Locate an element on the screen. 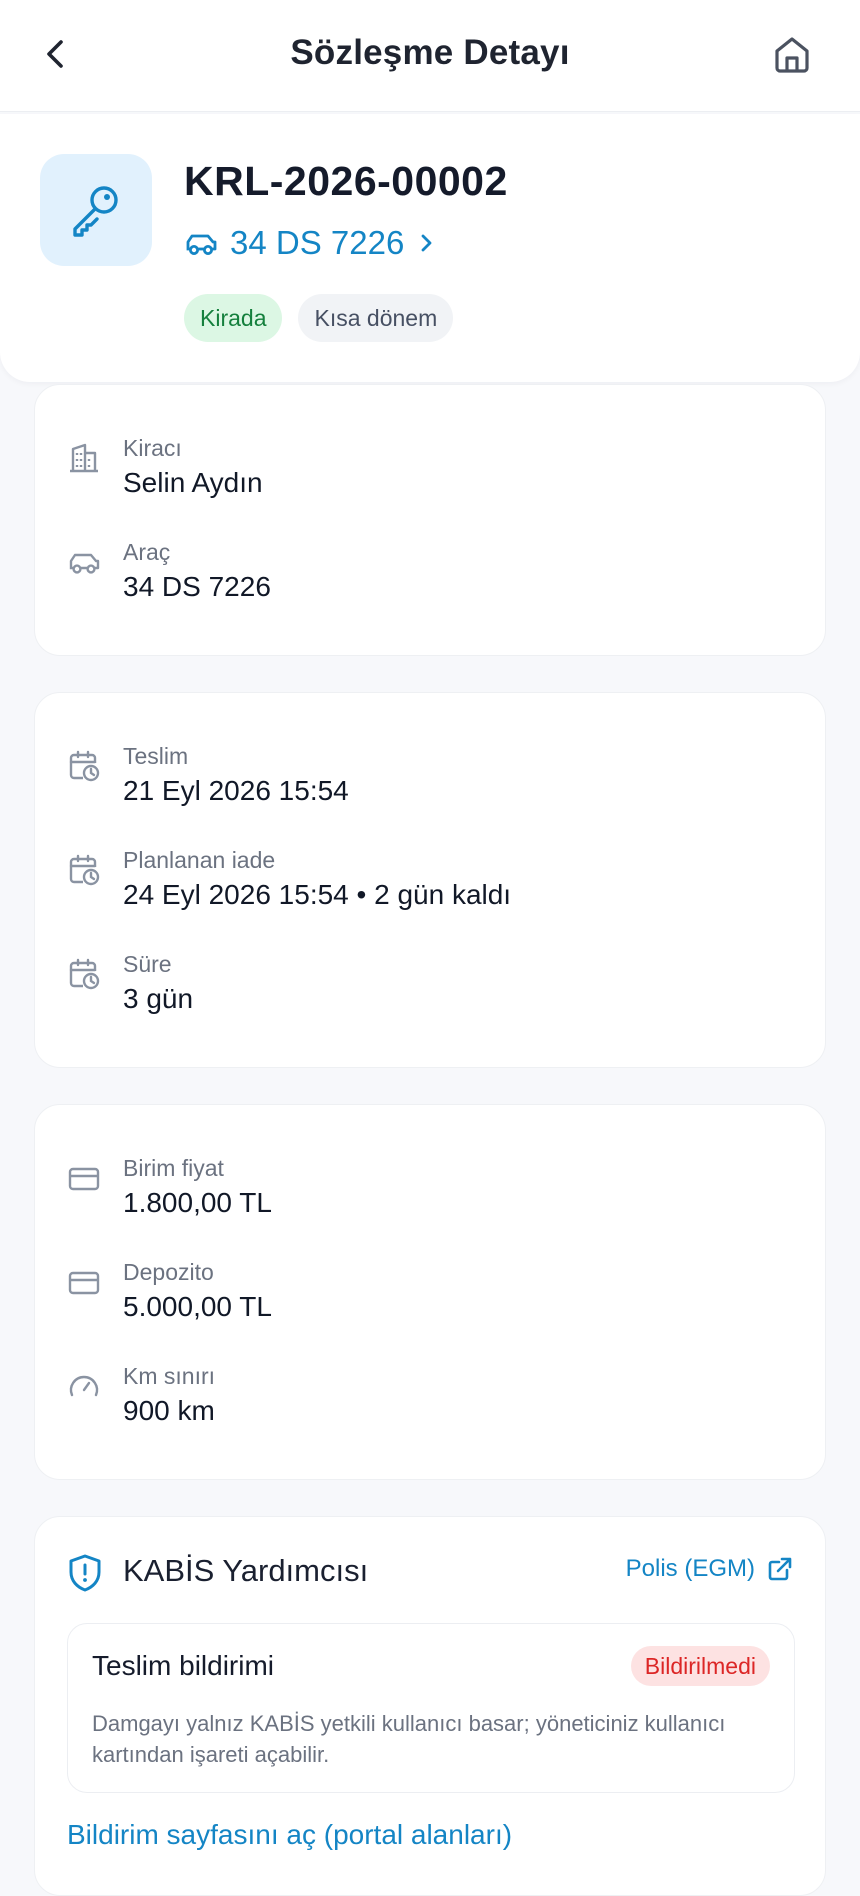 This screenshot has height=1896, width=860. vehicle-link: 34 DS 7226 is located at coordinates (310, 243).